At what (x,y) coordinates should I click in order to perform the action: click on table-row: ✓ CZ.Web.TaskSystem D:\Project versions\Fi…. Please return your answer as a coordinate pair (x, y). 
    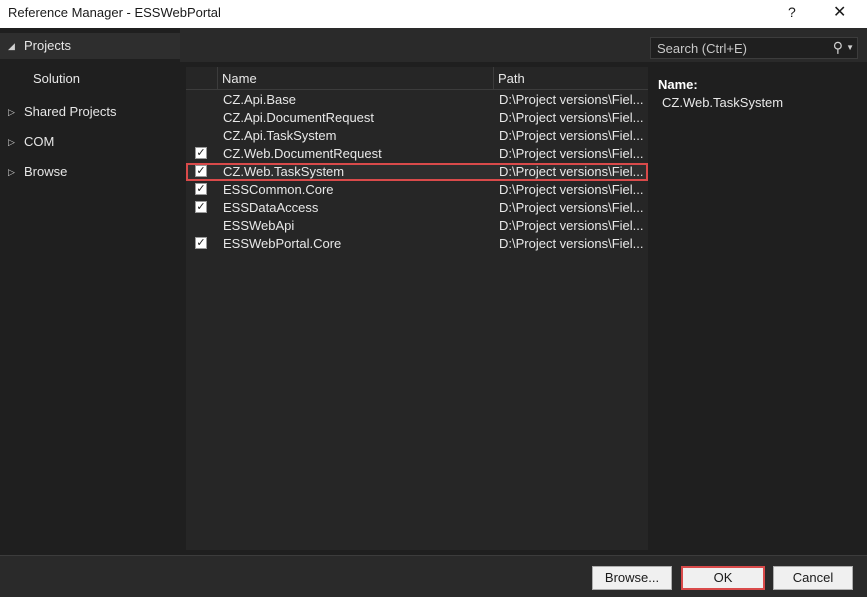
    Looking at the image, I should click on (417, 172).